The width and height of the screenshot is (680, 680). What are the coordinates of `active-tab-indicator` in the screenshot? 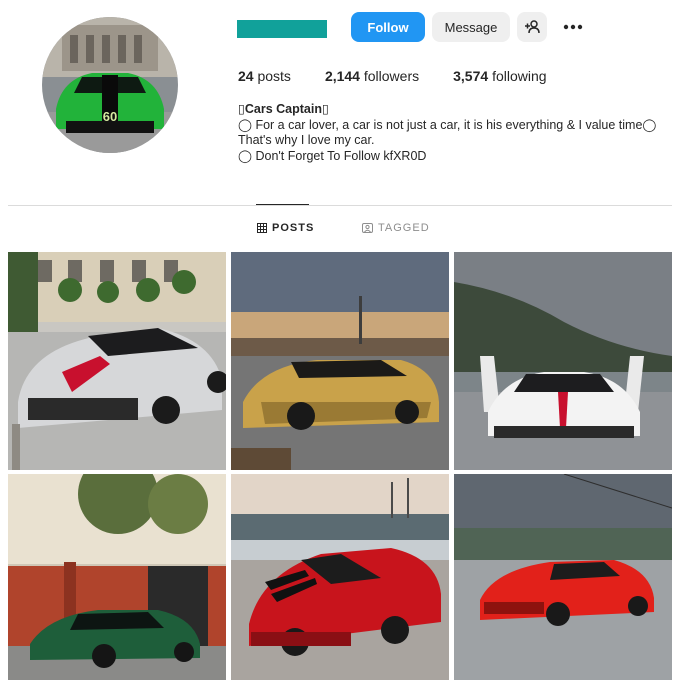 It's located at (282, 204).